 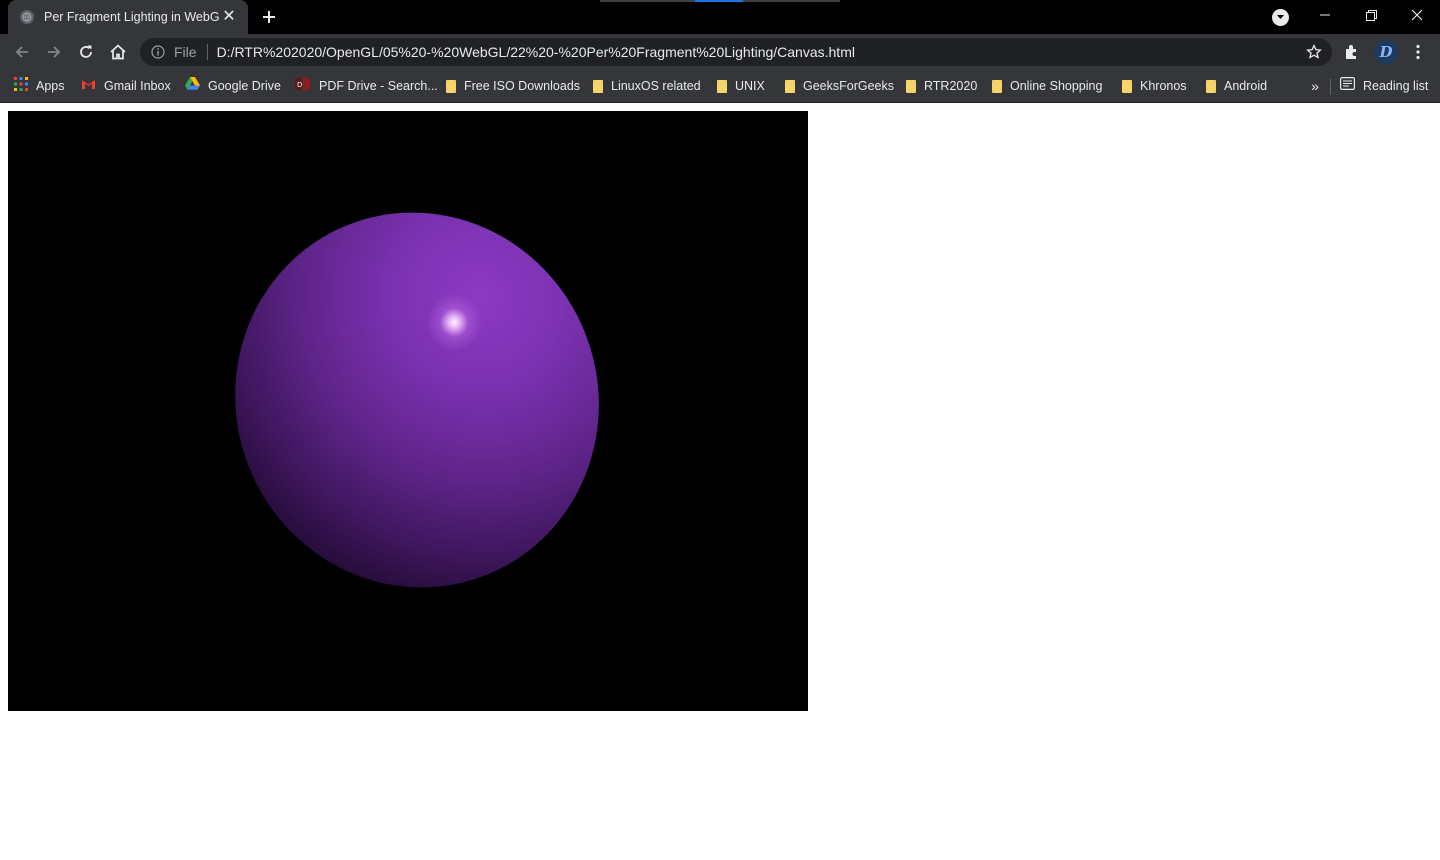 What do you see at coordinates (1330, 87) in the screenshot?
I see `bookmarks-divider` at bounding box center [1330, 87].